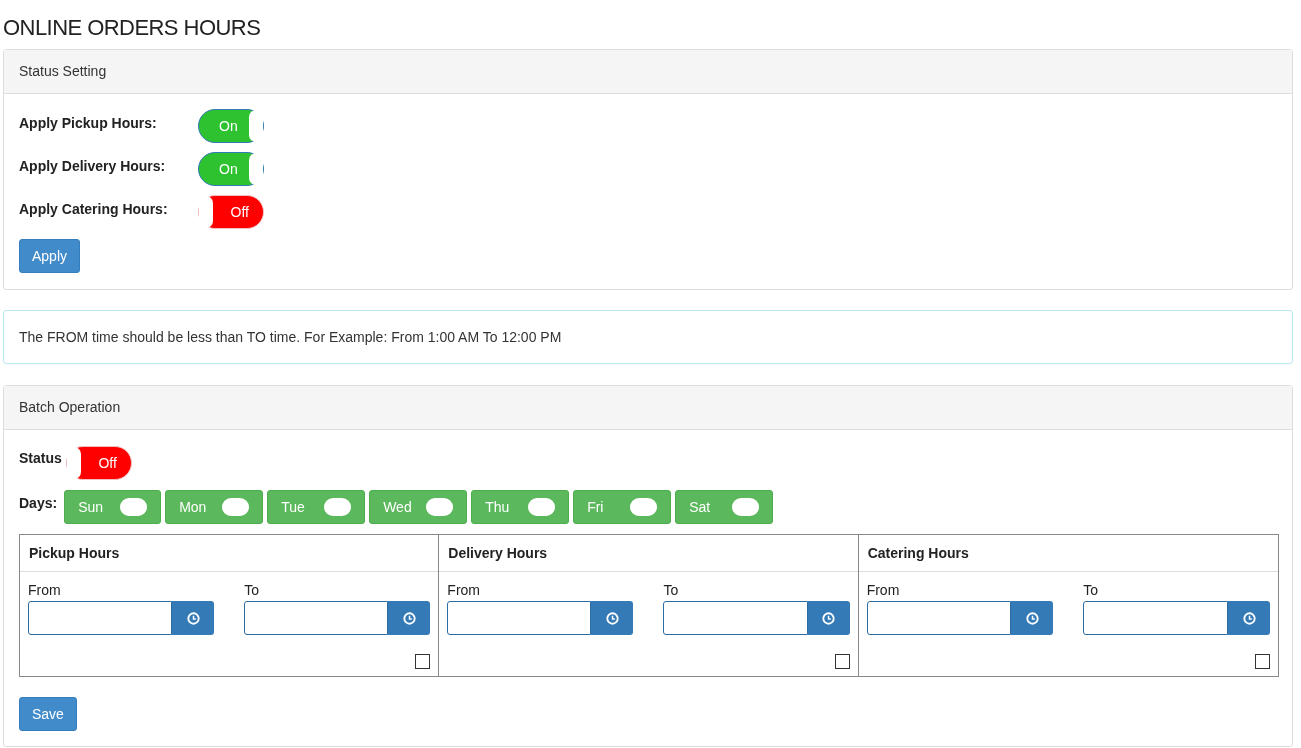 Image resolution: width=1301 pixels, height=748 pixels. Describe the element at coordinates (113, 507) in the screenshot. I see `day-toggle: Sun` at that location.